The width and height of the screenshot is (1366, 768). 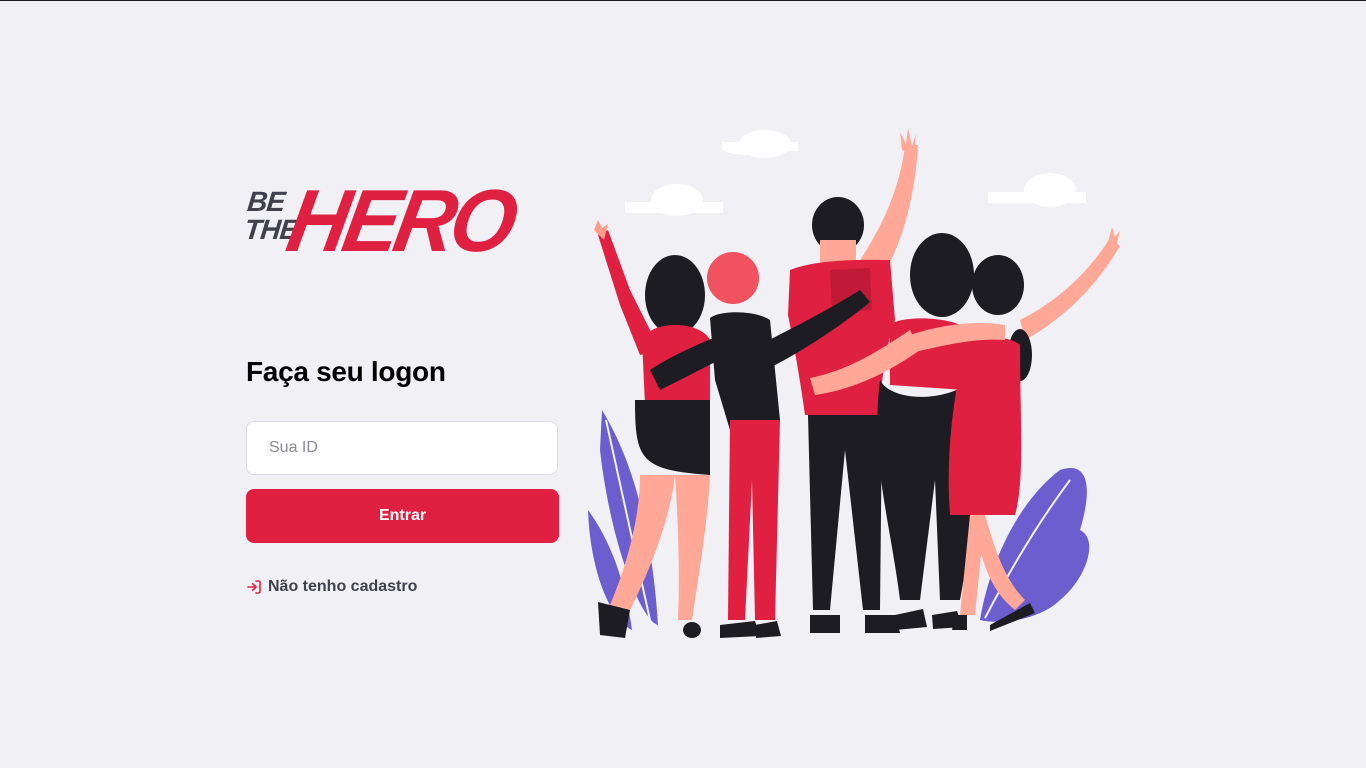 I want to click on logo-hero-text: HERO, so click(x=400, y=220).